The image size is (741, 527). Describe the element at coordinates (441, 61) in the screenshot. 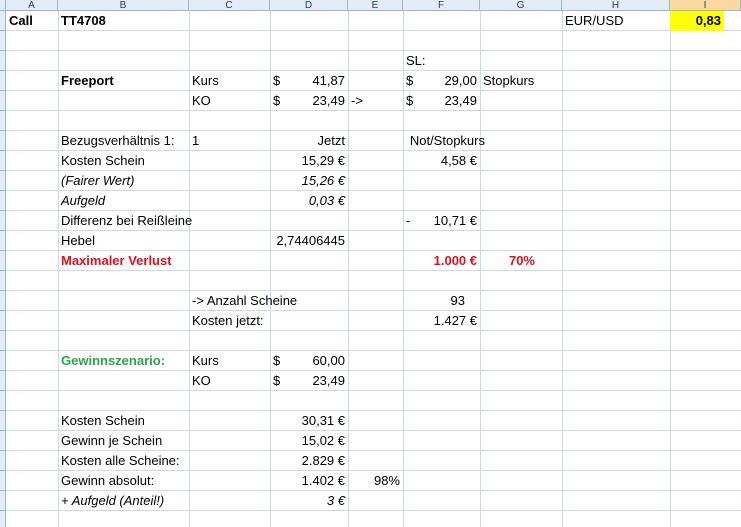

I see `cell-f3: SL:` at that location.